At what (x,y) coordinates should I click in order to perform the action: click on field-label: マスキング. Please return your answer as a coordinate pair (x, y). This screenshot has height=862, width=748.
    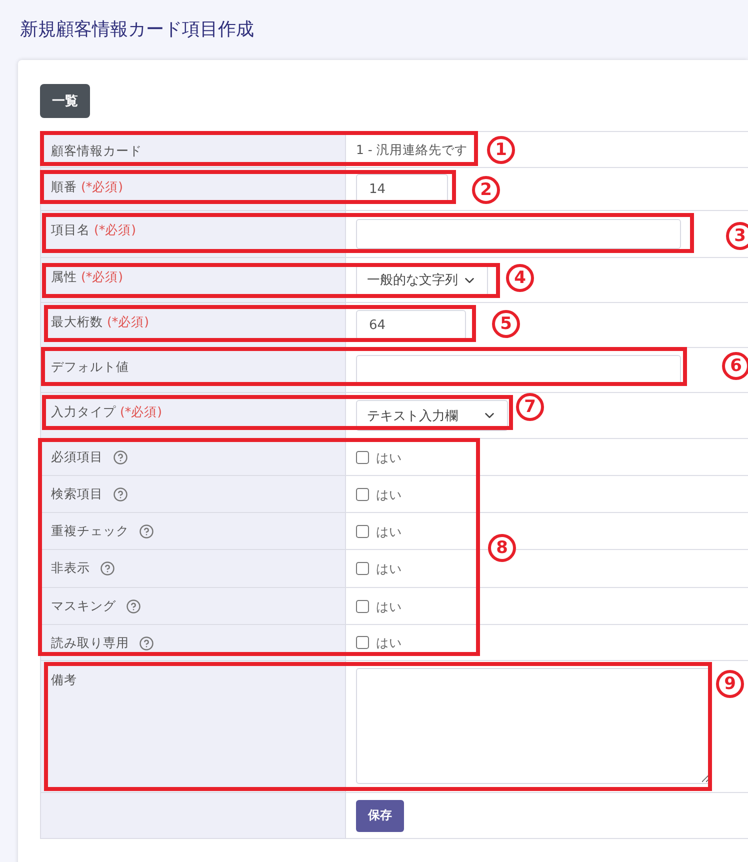
    Looking at the image, I should click on (83, 605).